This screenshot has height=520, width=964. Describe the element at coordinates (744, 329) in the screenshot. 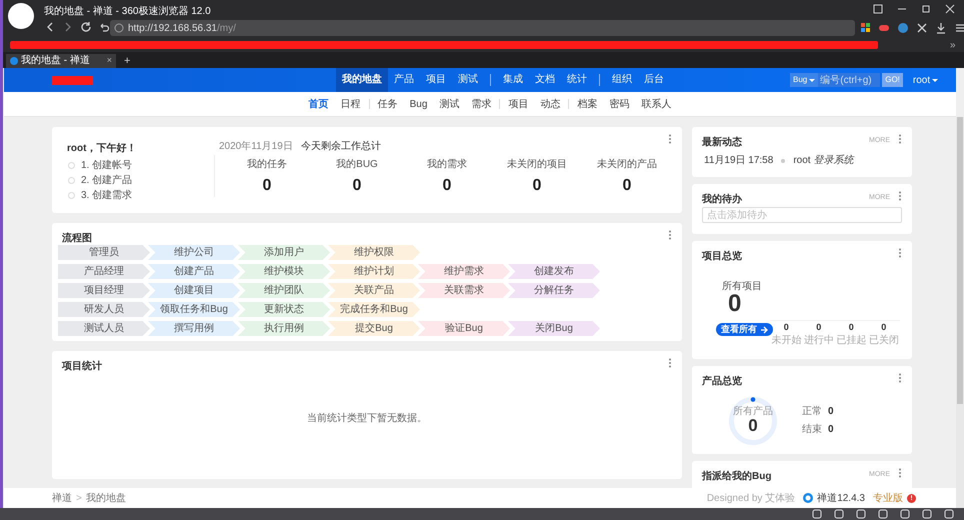

I see `view-all-button: 查看所有` at that location.